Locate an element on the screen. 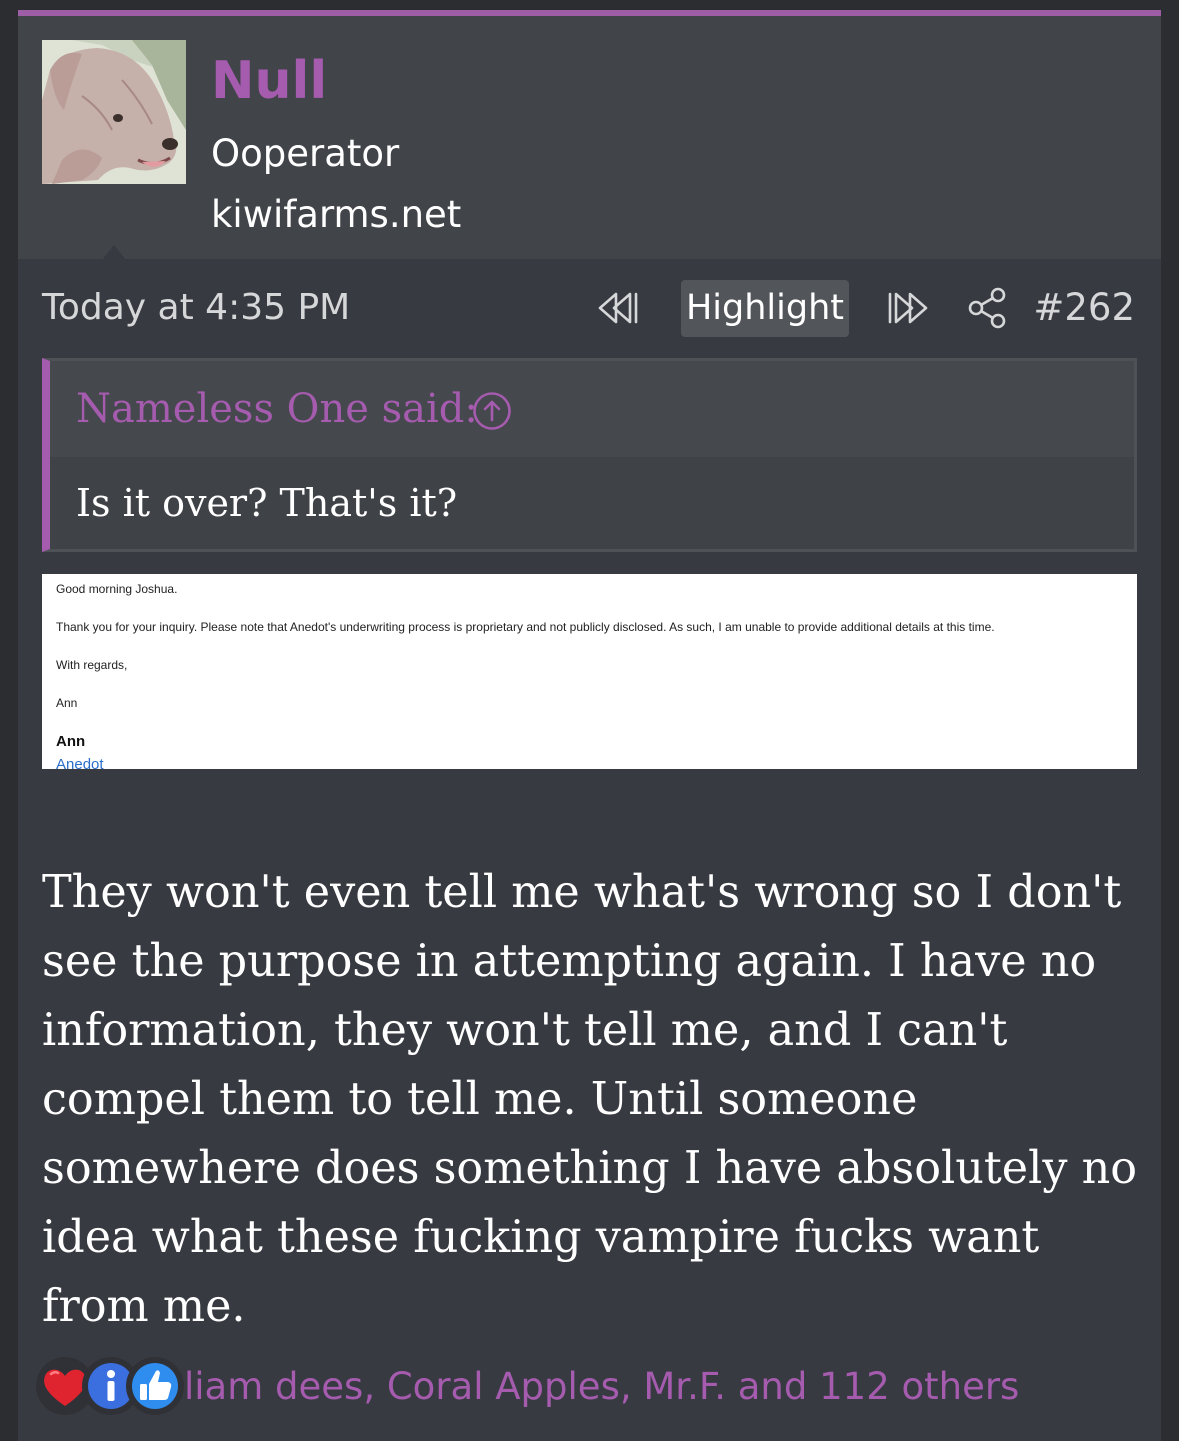 This screenshot has width=1179, height=1441. quote-header: Nameless One said: is located at coordinates (592, 409).